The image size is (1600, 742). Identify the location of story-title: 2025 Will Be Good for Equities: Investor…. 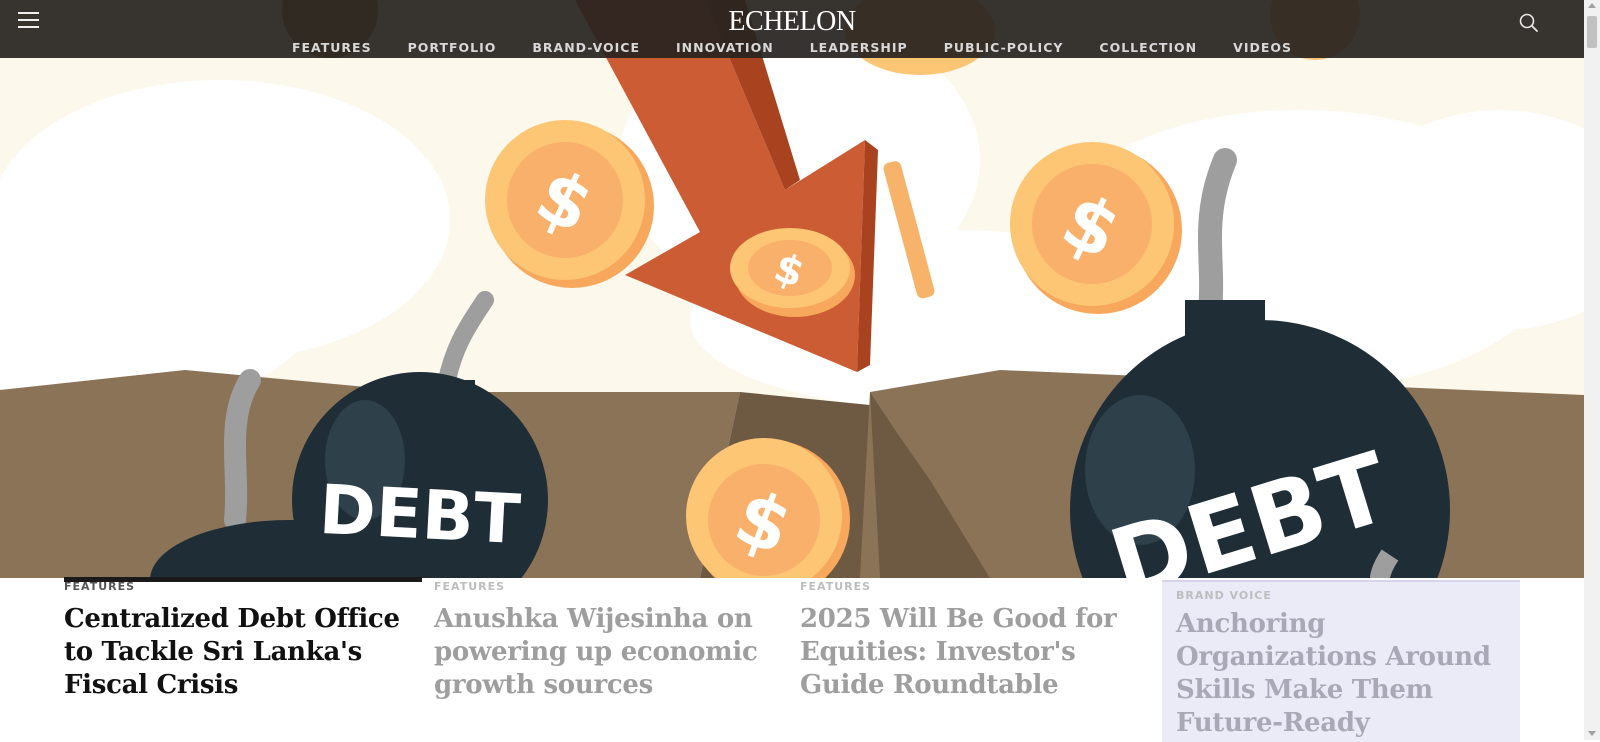
(970, 652).